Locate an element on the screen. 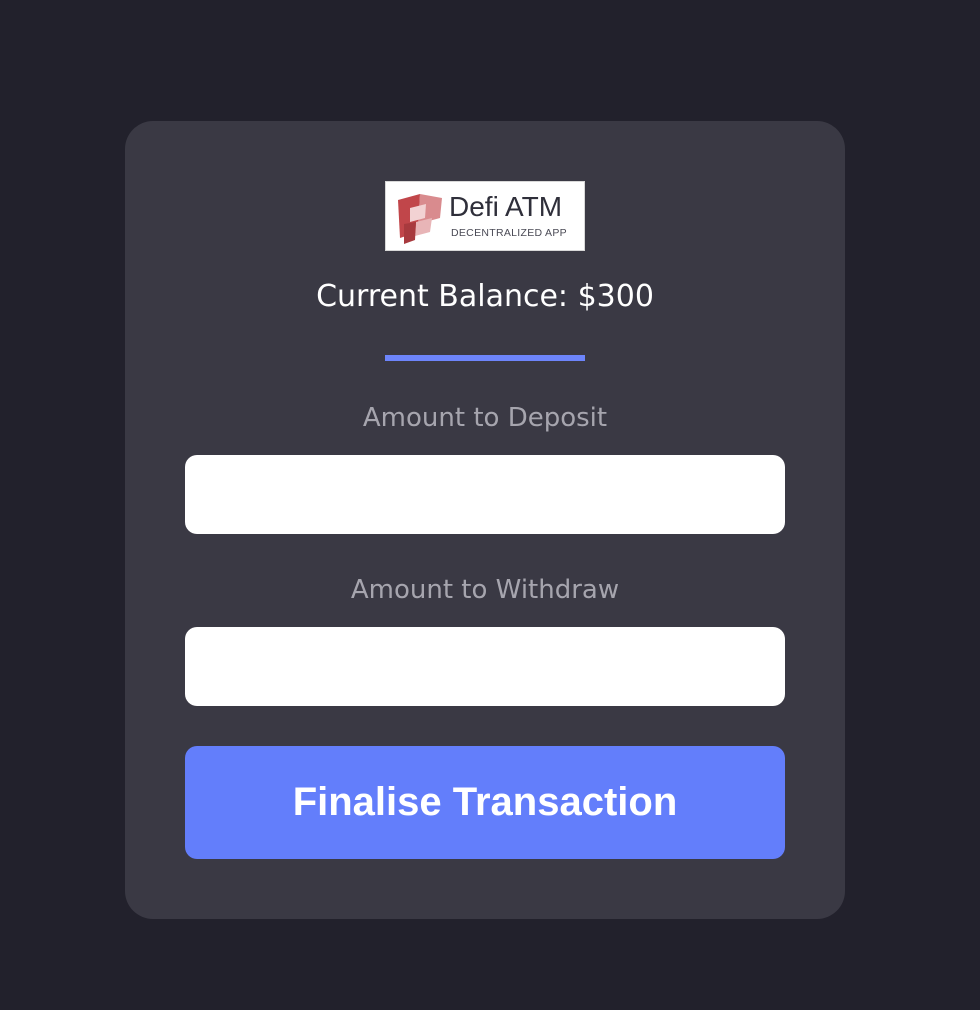  withdraw-amount-input is located at coordinates (485, 666).